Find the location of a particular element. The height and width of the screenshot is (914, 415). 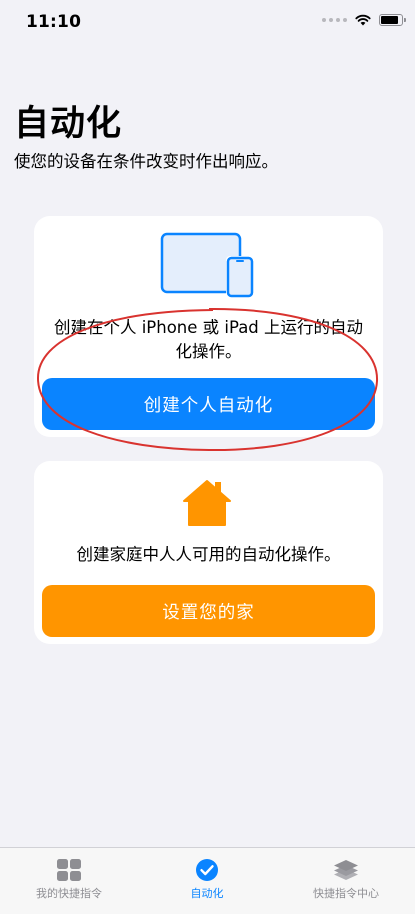

tab-gallery: 快捷指令中心 is located at coordinates (346, 881).